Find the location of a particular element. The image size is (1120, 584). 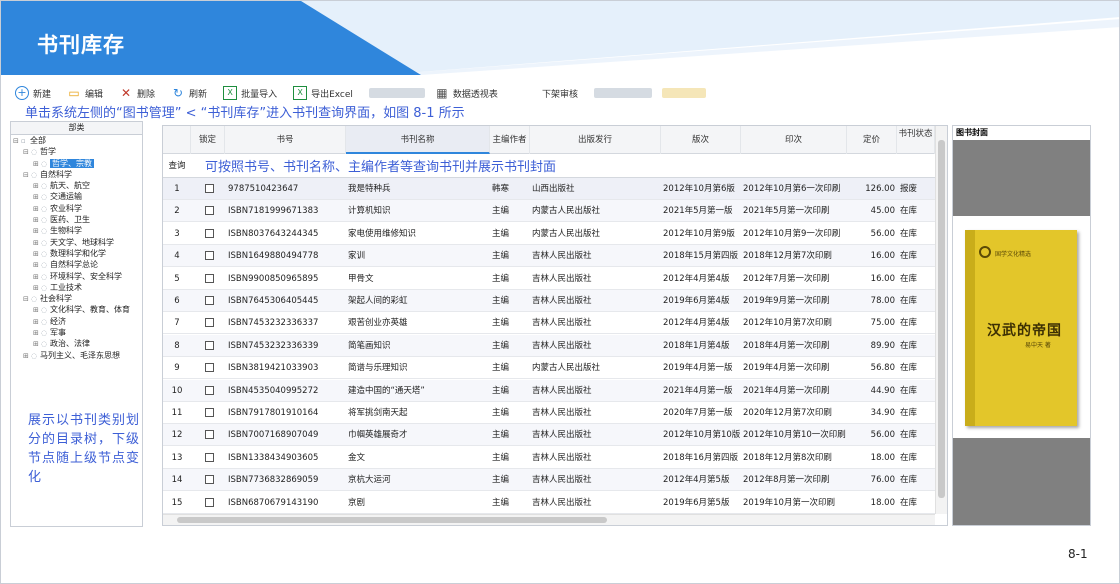

cover-header: 图书封面 is located at coordinates (1021, 133).